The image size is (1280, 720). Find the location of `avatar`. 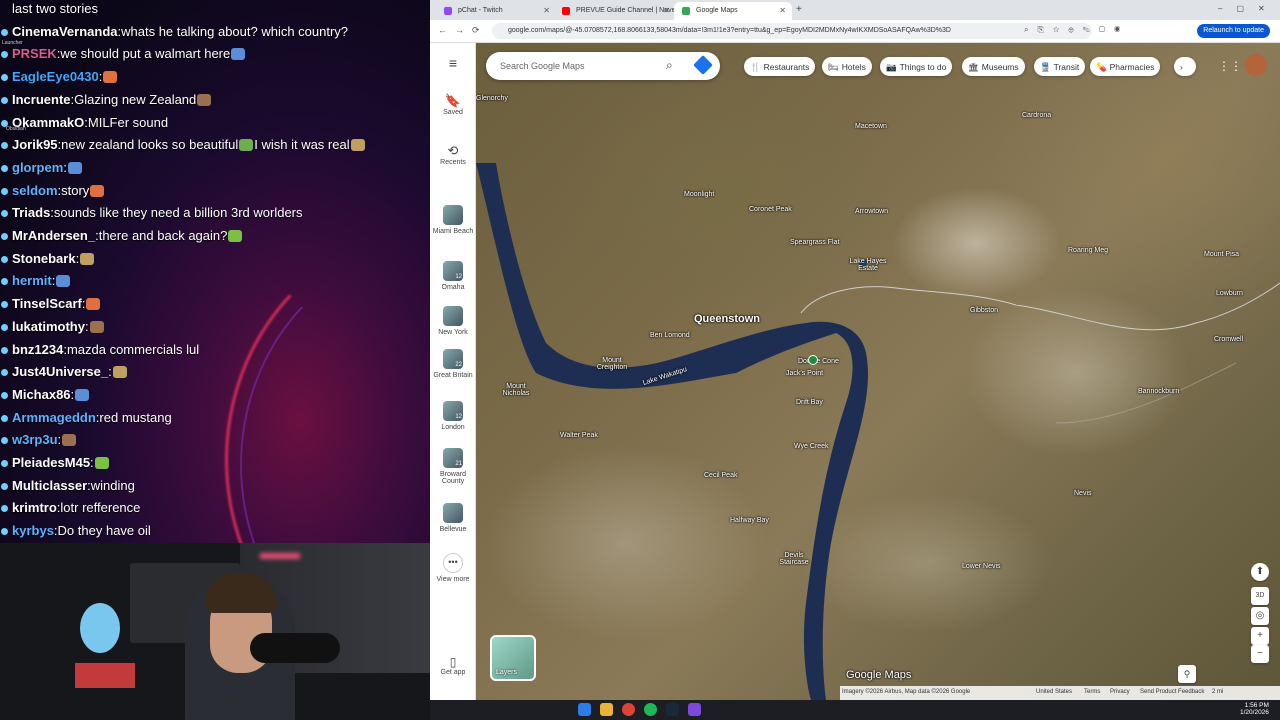

avatar is located at coordinates (1256, 65).